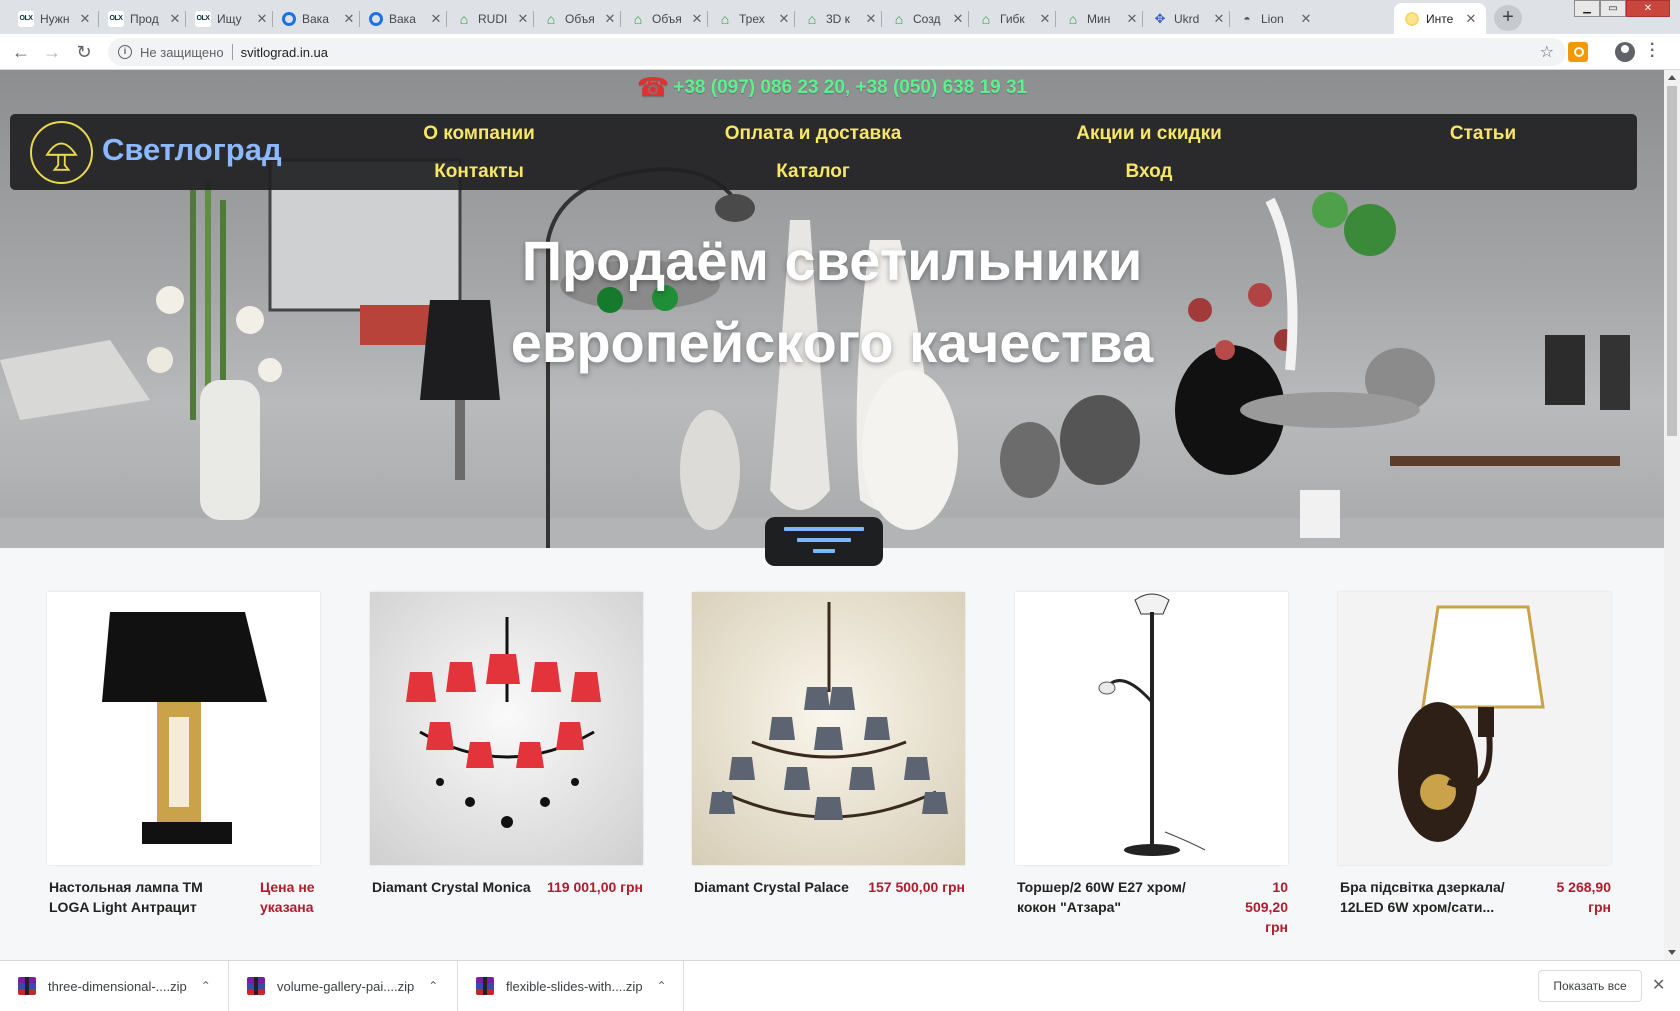 The image size is (1680, 1011). I want to click on car-favicon-icon: ◓, so click(1247, 18).